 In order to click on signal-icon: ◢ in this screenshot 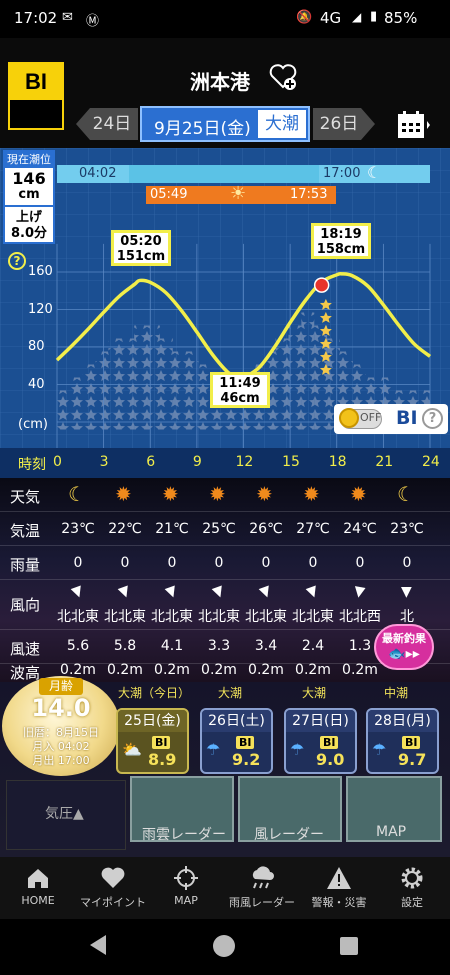, I will do `click(357, 17)`.